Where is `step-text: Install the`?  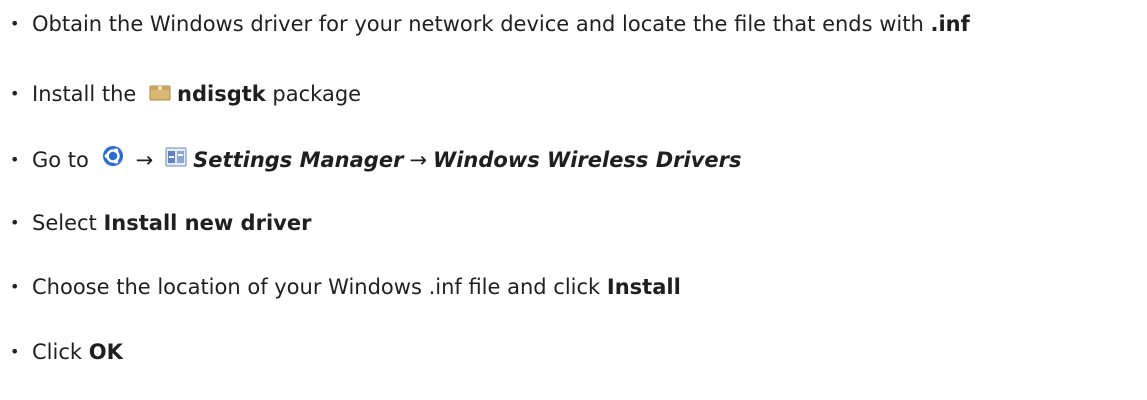
step-text: Install the is located at coordinates (88, 94).